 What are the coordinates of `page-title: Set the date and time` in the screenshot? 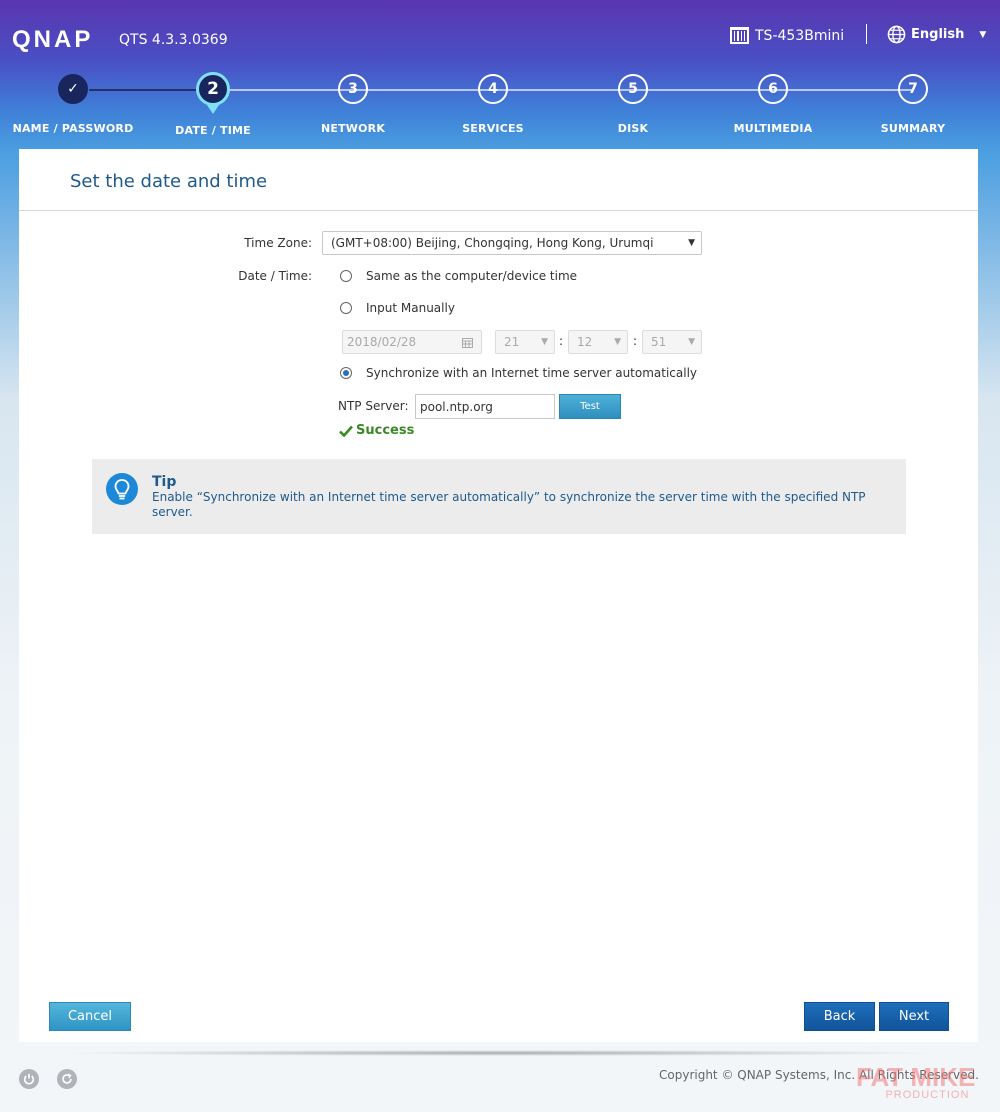 It's located at (169, 181).